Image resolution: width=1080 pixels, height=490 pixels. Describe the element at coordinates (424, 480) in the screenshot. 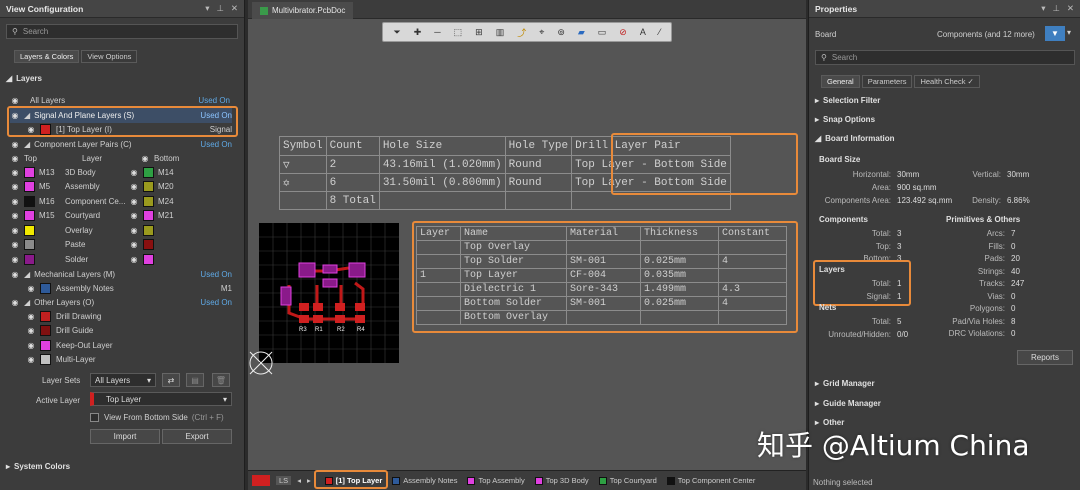

I see `layer-tab: Assembly Notes` at that location.